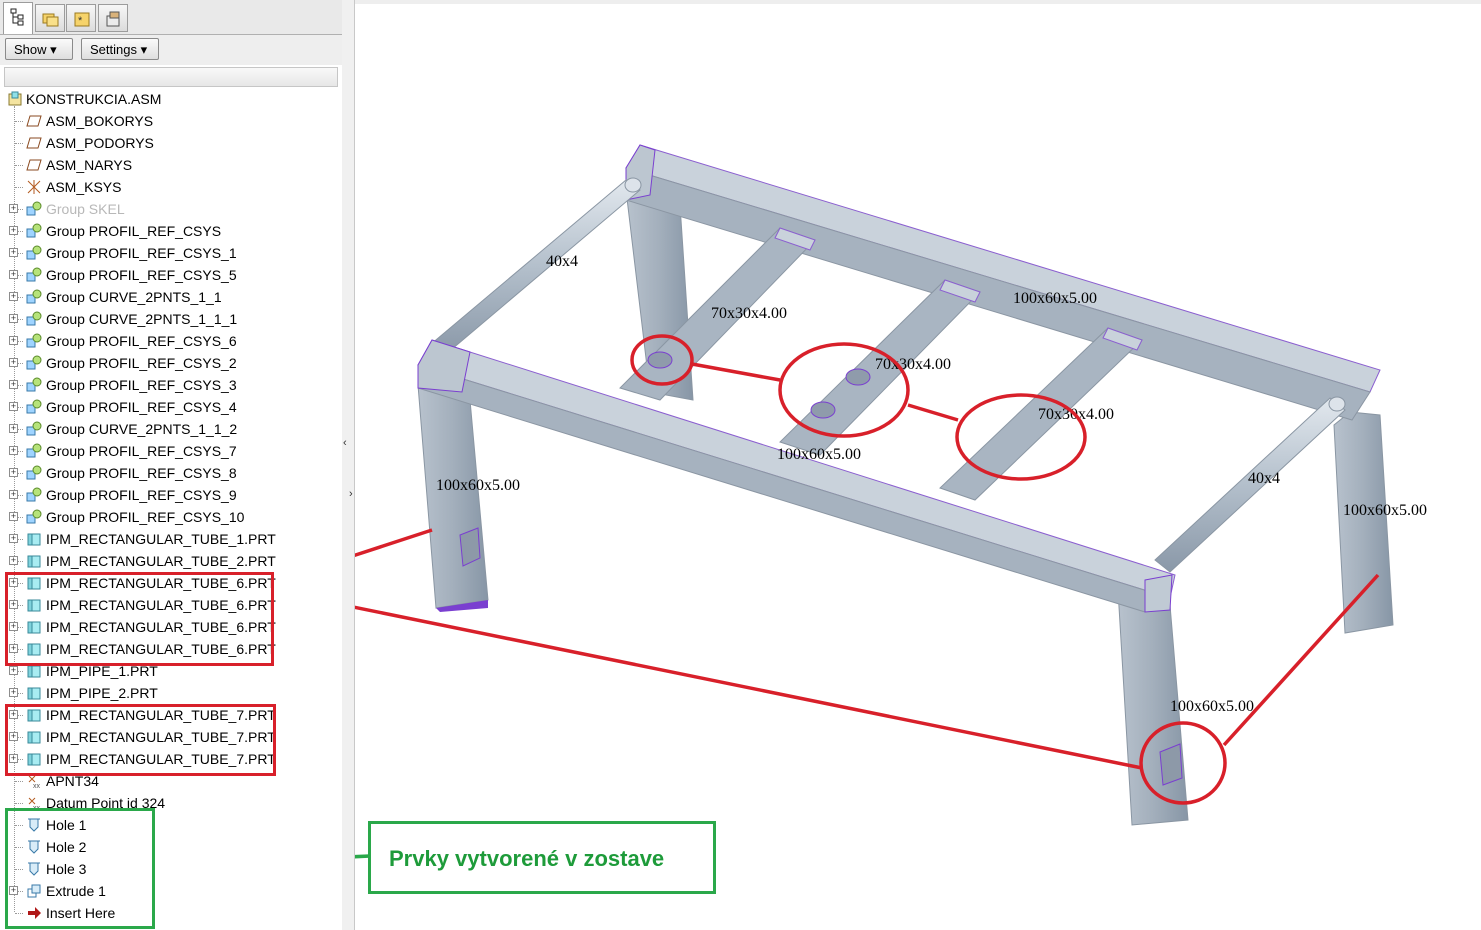  Describe the element at coordinates (165, 143) in the screenshot. I see `tree-item: ASM_PODORYS` at that location.